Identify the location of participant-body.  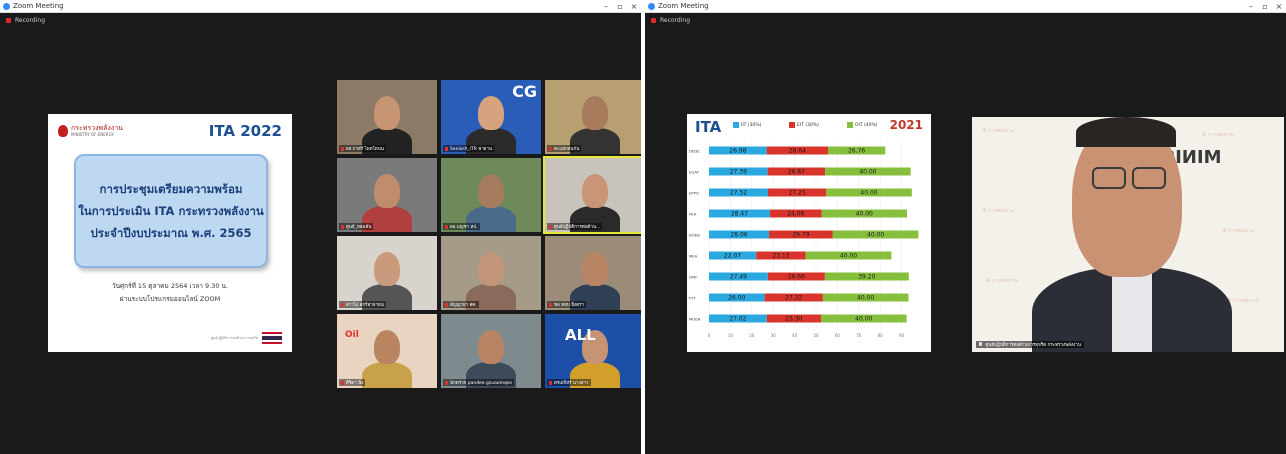
(387, 375).